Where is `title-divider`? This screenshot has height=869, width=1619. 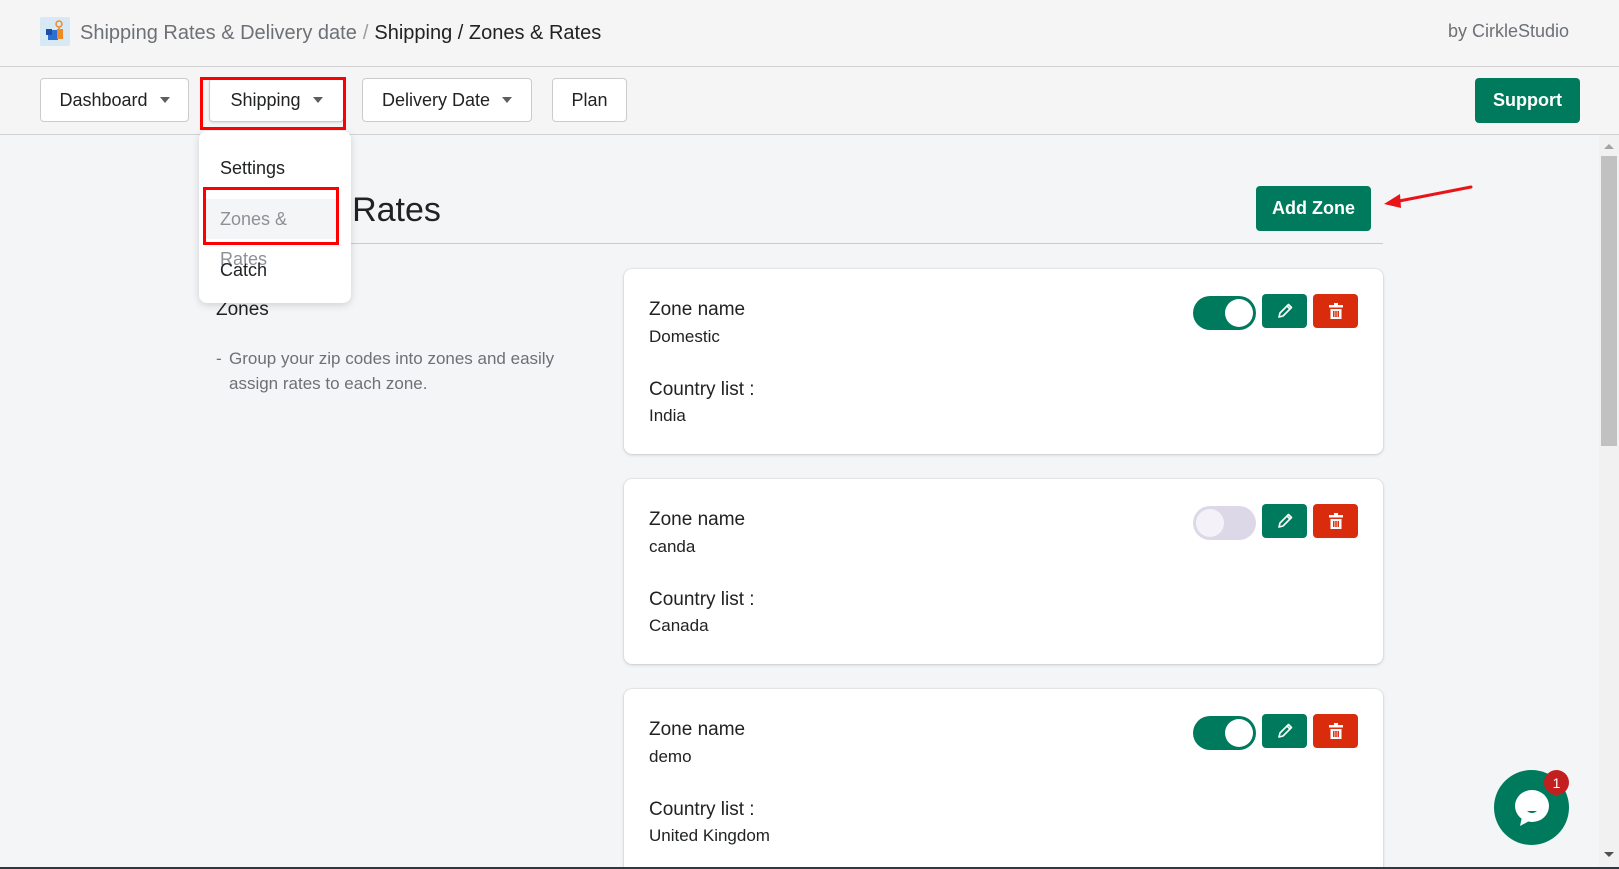
title-divider is located at coordinates (799, 243).